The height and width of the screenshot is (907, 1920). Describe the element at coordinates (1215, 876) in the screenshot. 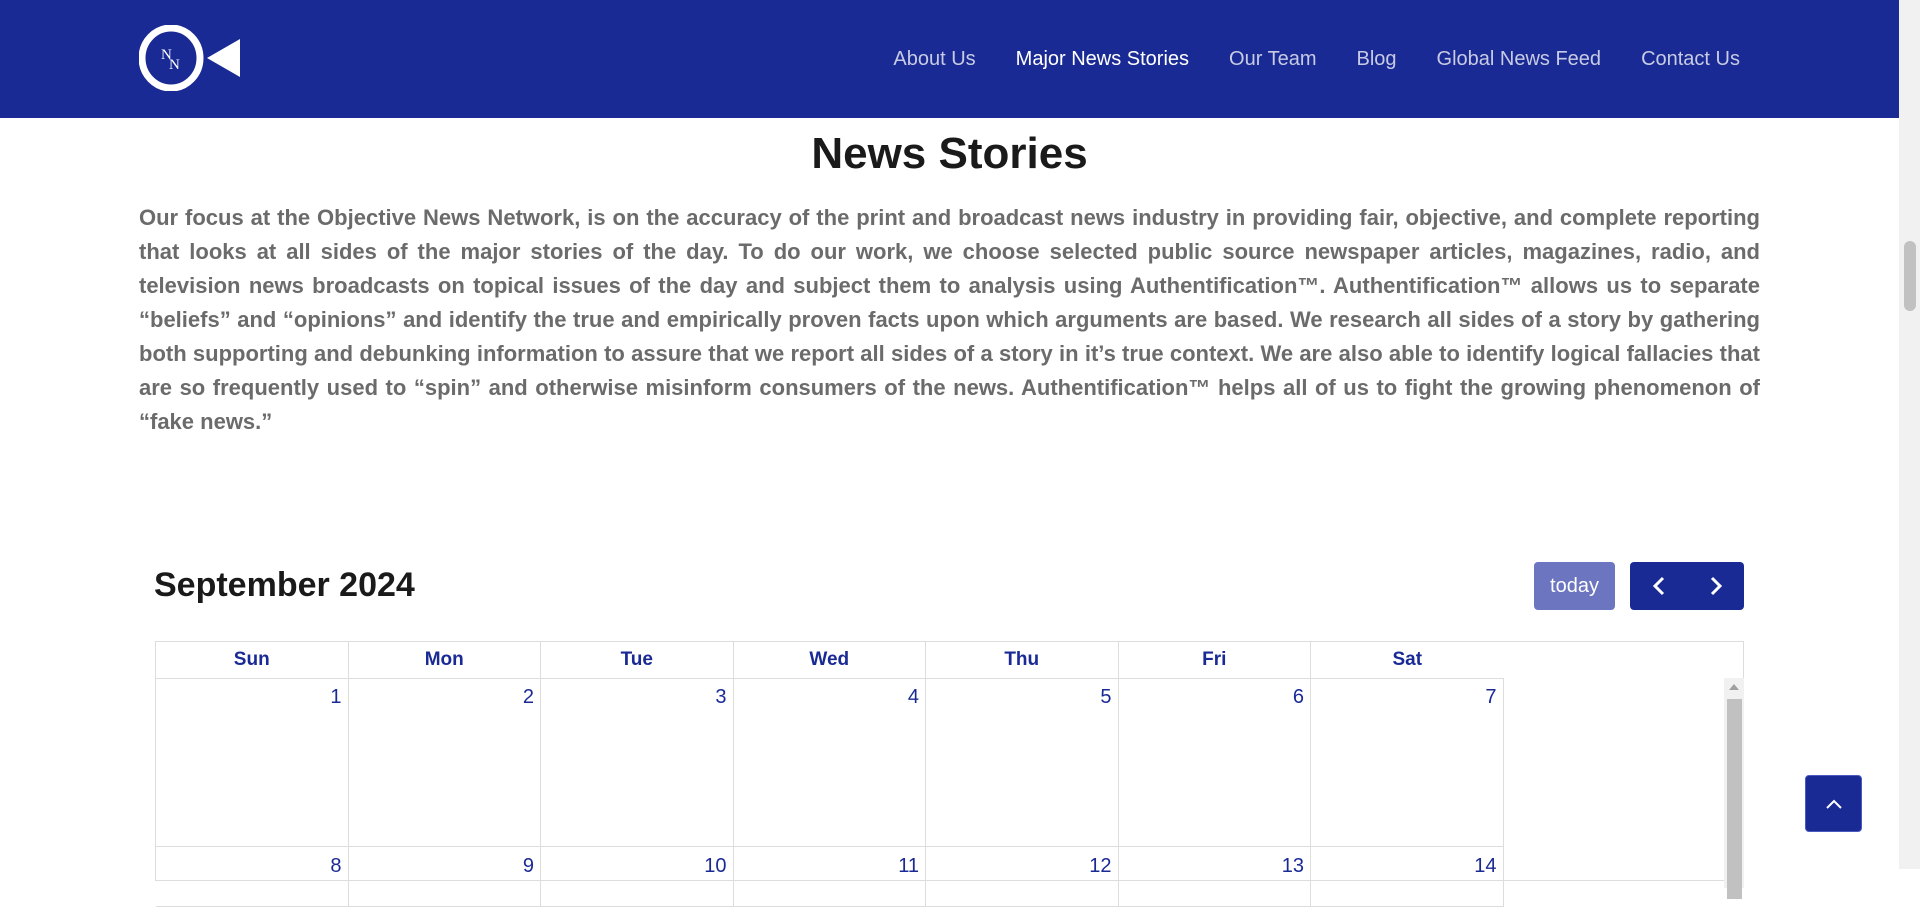

I see `calendar-day: 13` at that location.